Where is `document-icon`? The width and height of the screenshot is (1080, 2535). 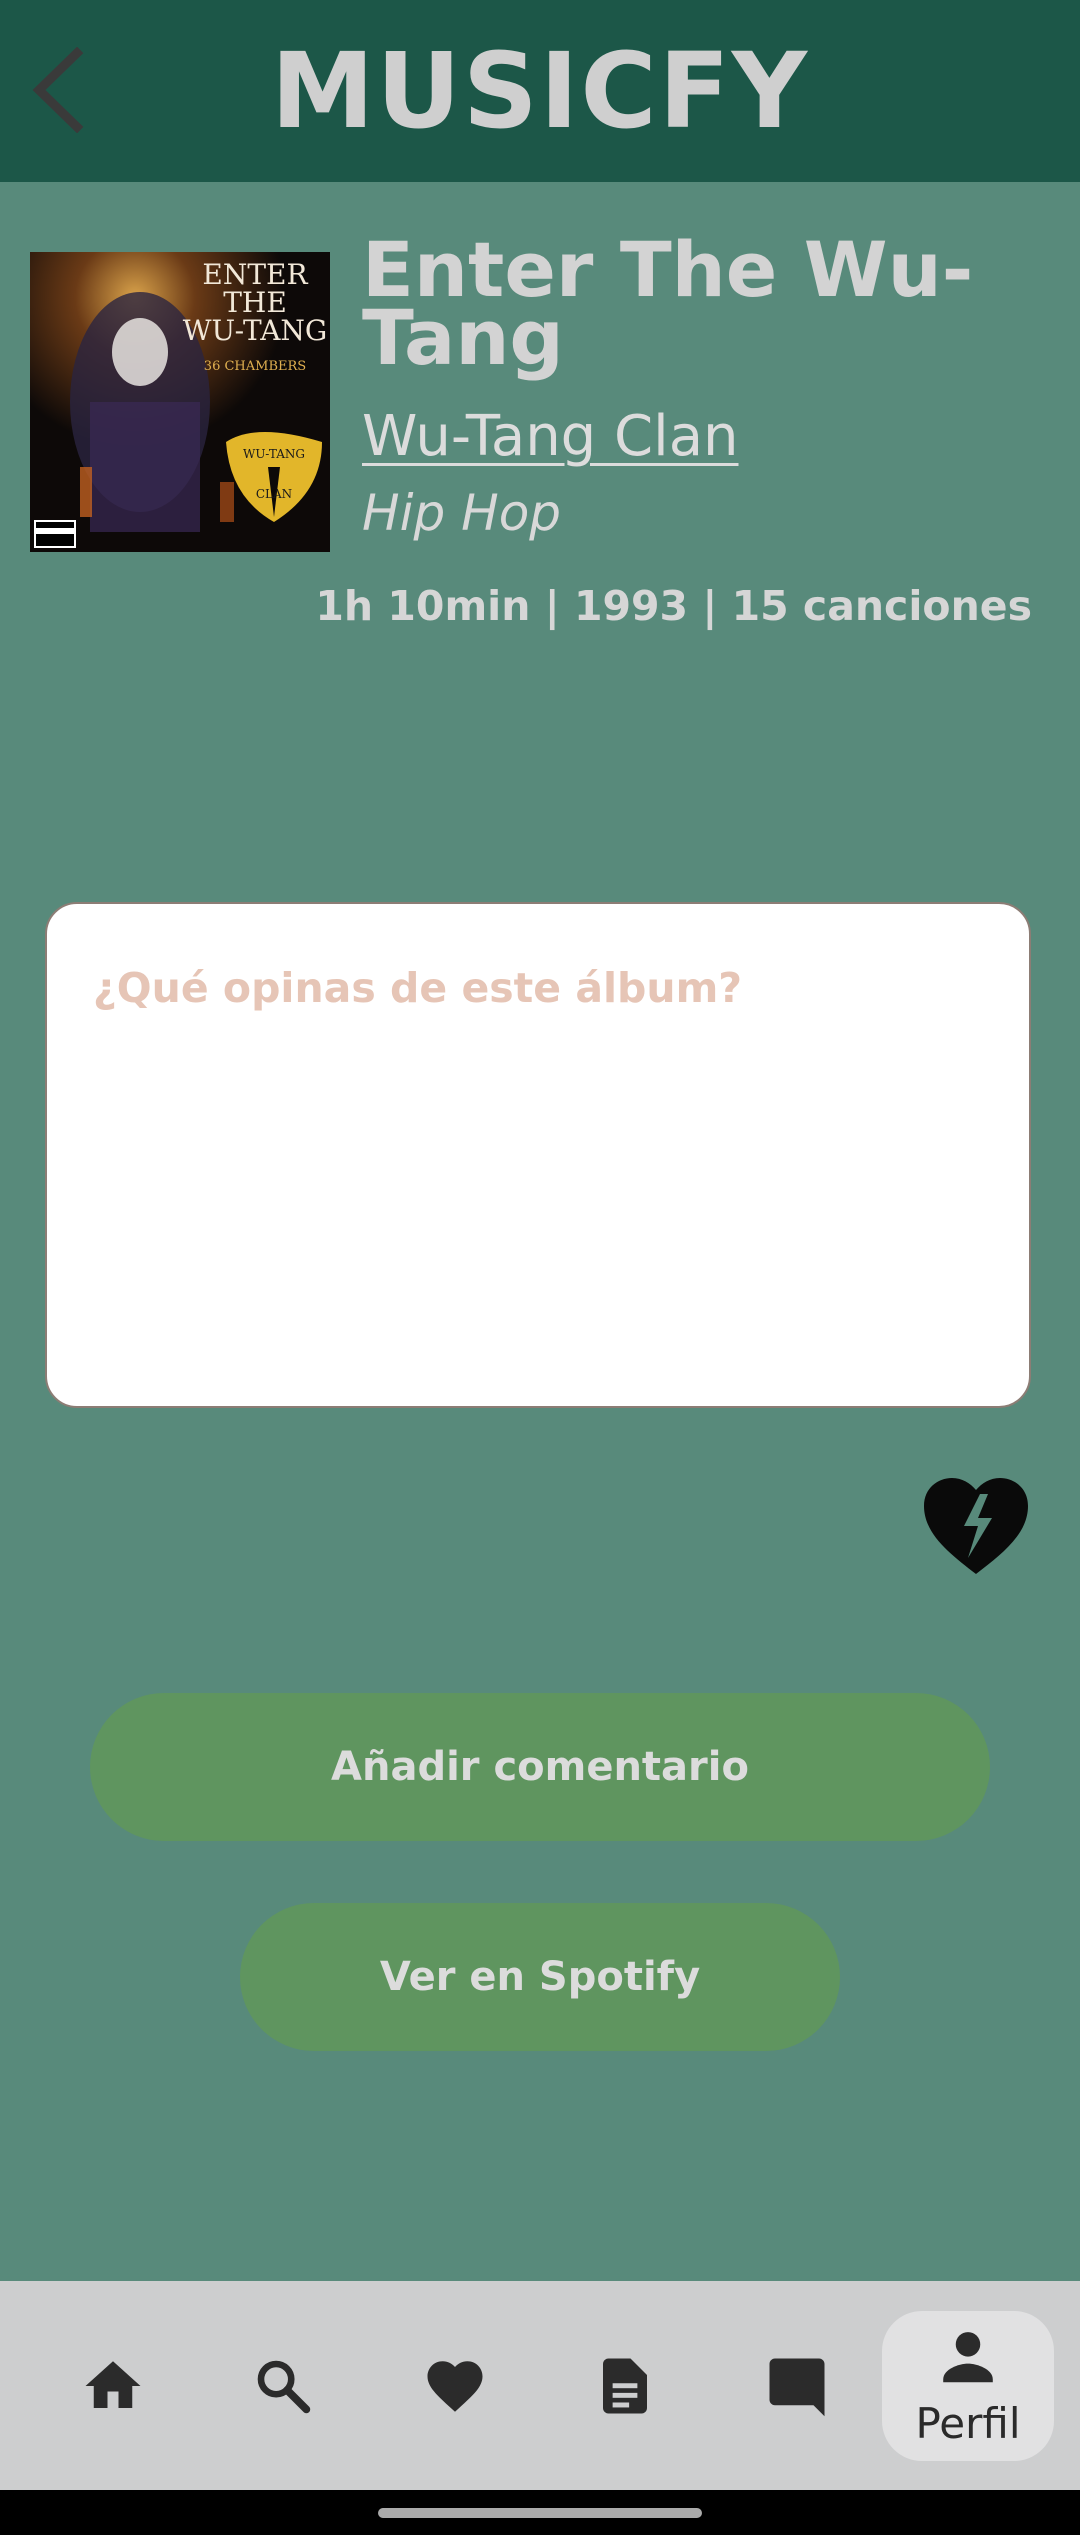
document-icon is located at coordinates (625, 2385).